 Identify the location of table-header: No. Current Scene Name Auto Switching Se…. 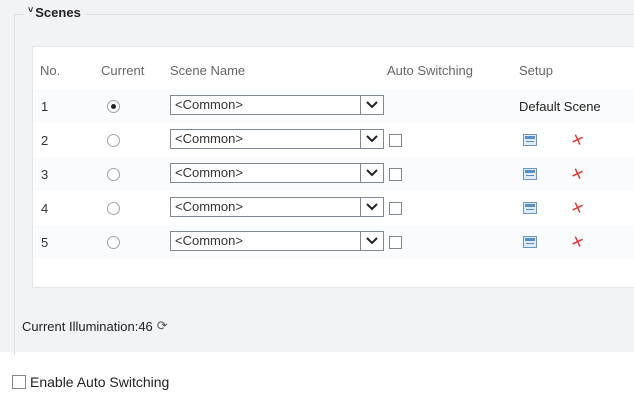
(333, 68).